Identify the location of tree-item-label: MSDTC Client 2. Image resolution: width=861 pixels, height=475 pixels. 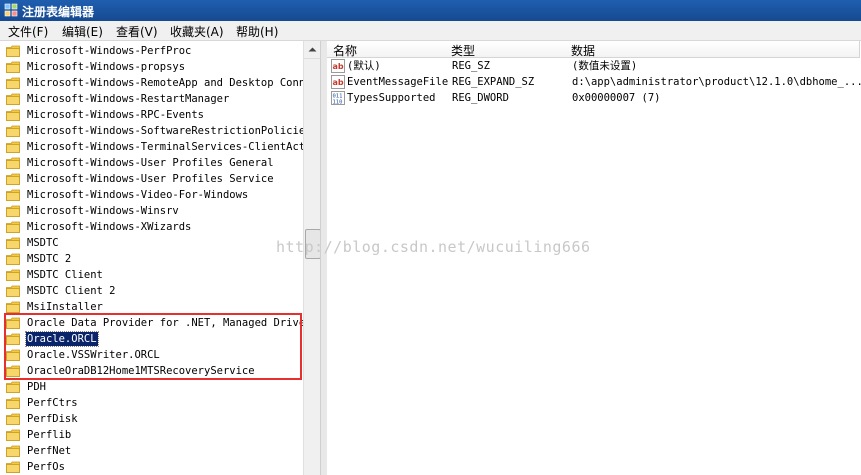
(71, 291).